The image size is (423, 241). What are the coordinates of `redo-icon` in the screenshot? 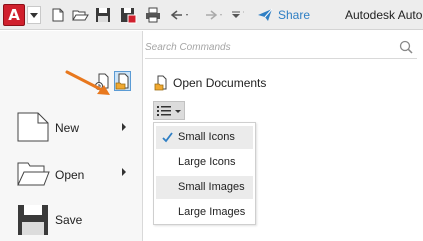 It's located at (214, 15).